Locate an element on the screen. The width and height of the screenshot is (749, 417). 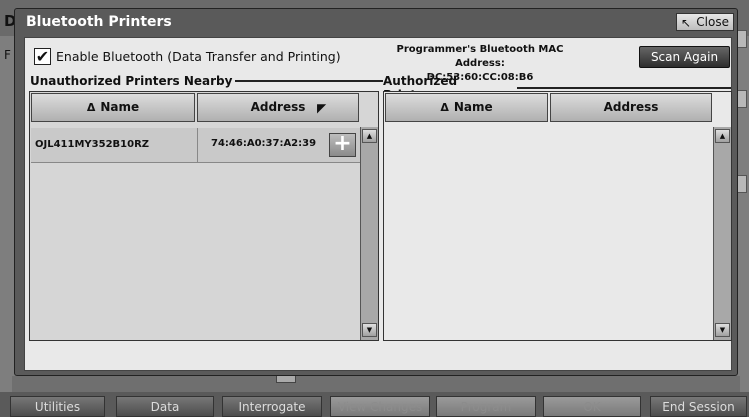
table-row: OJL411MY352B10RZ 74:46:A0:37:A2:39 + is located at coordinates (195, 145).